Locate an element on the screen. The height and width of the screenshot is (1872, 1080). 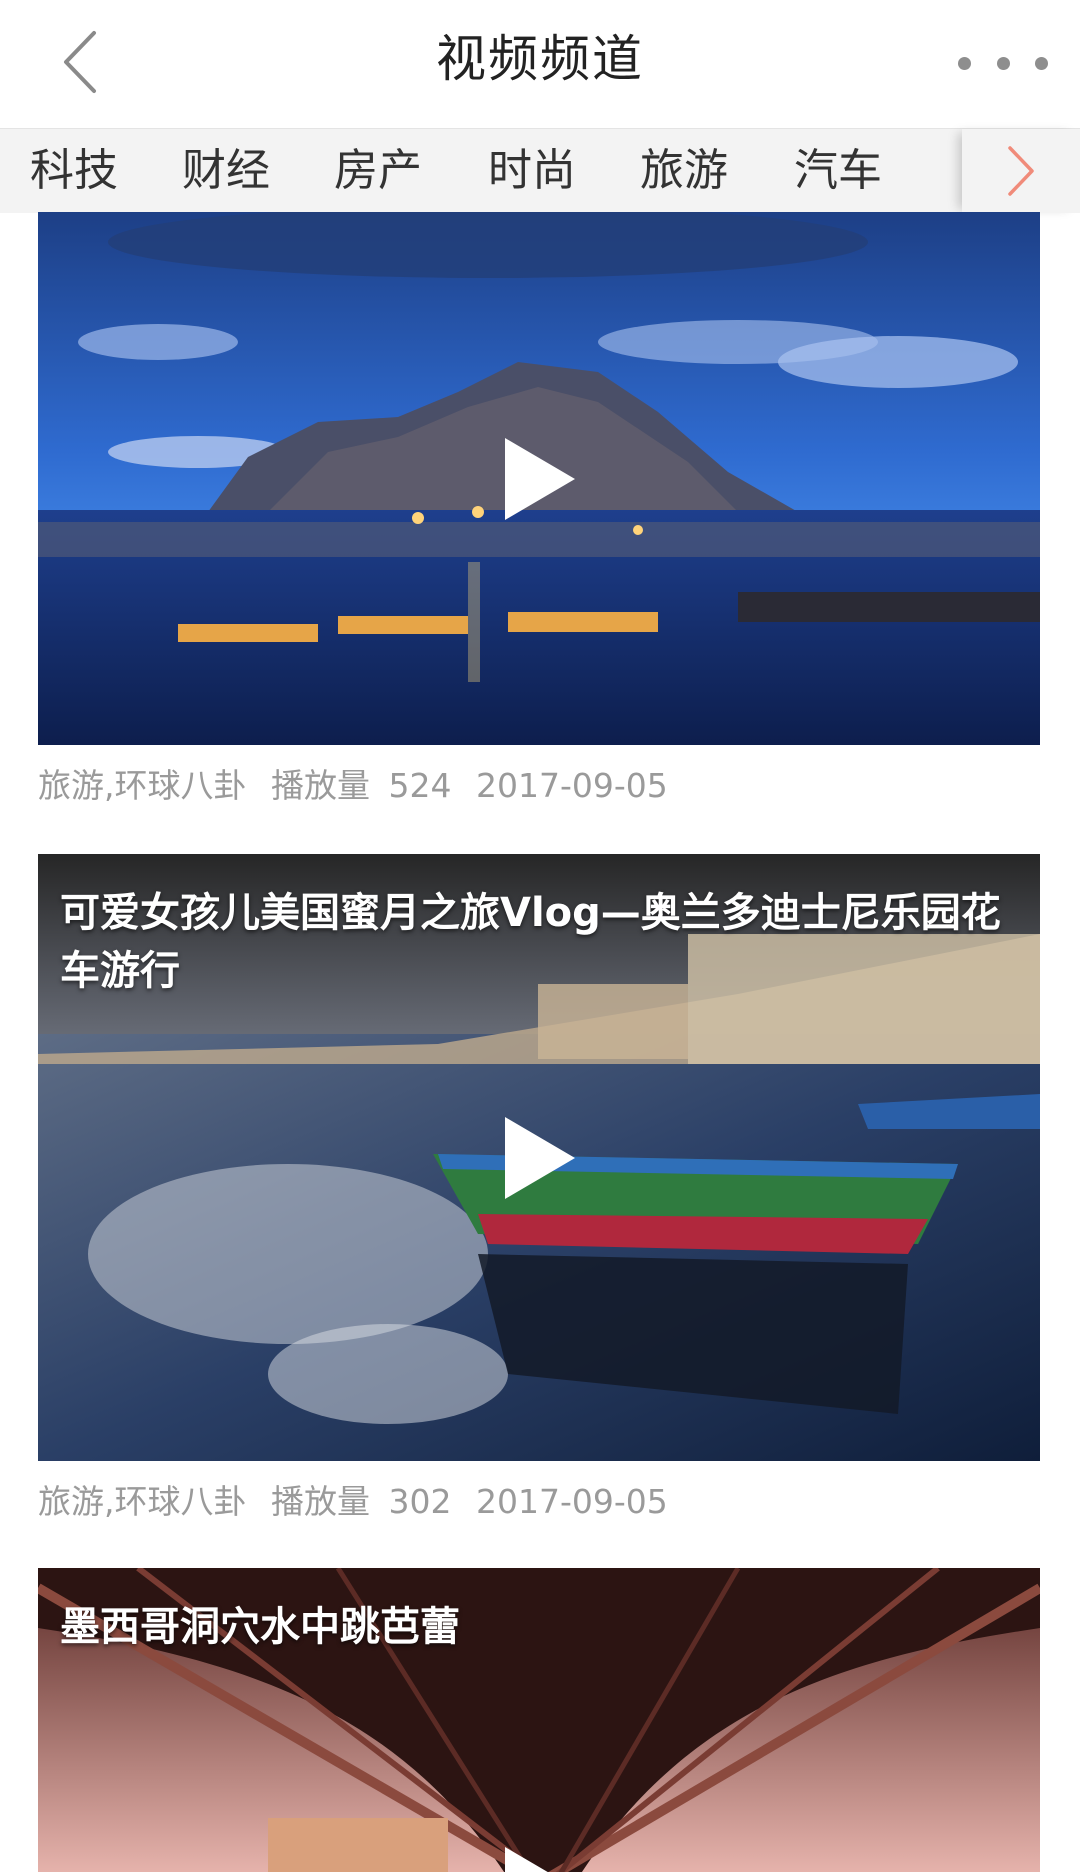
chevron-right-icon is located at coordinates (1021, 171).